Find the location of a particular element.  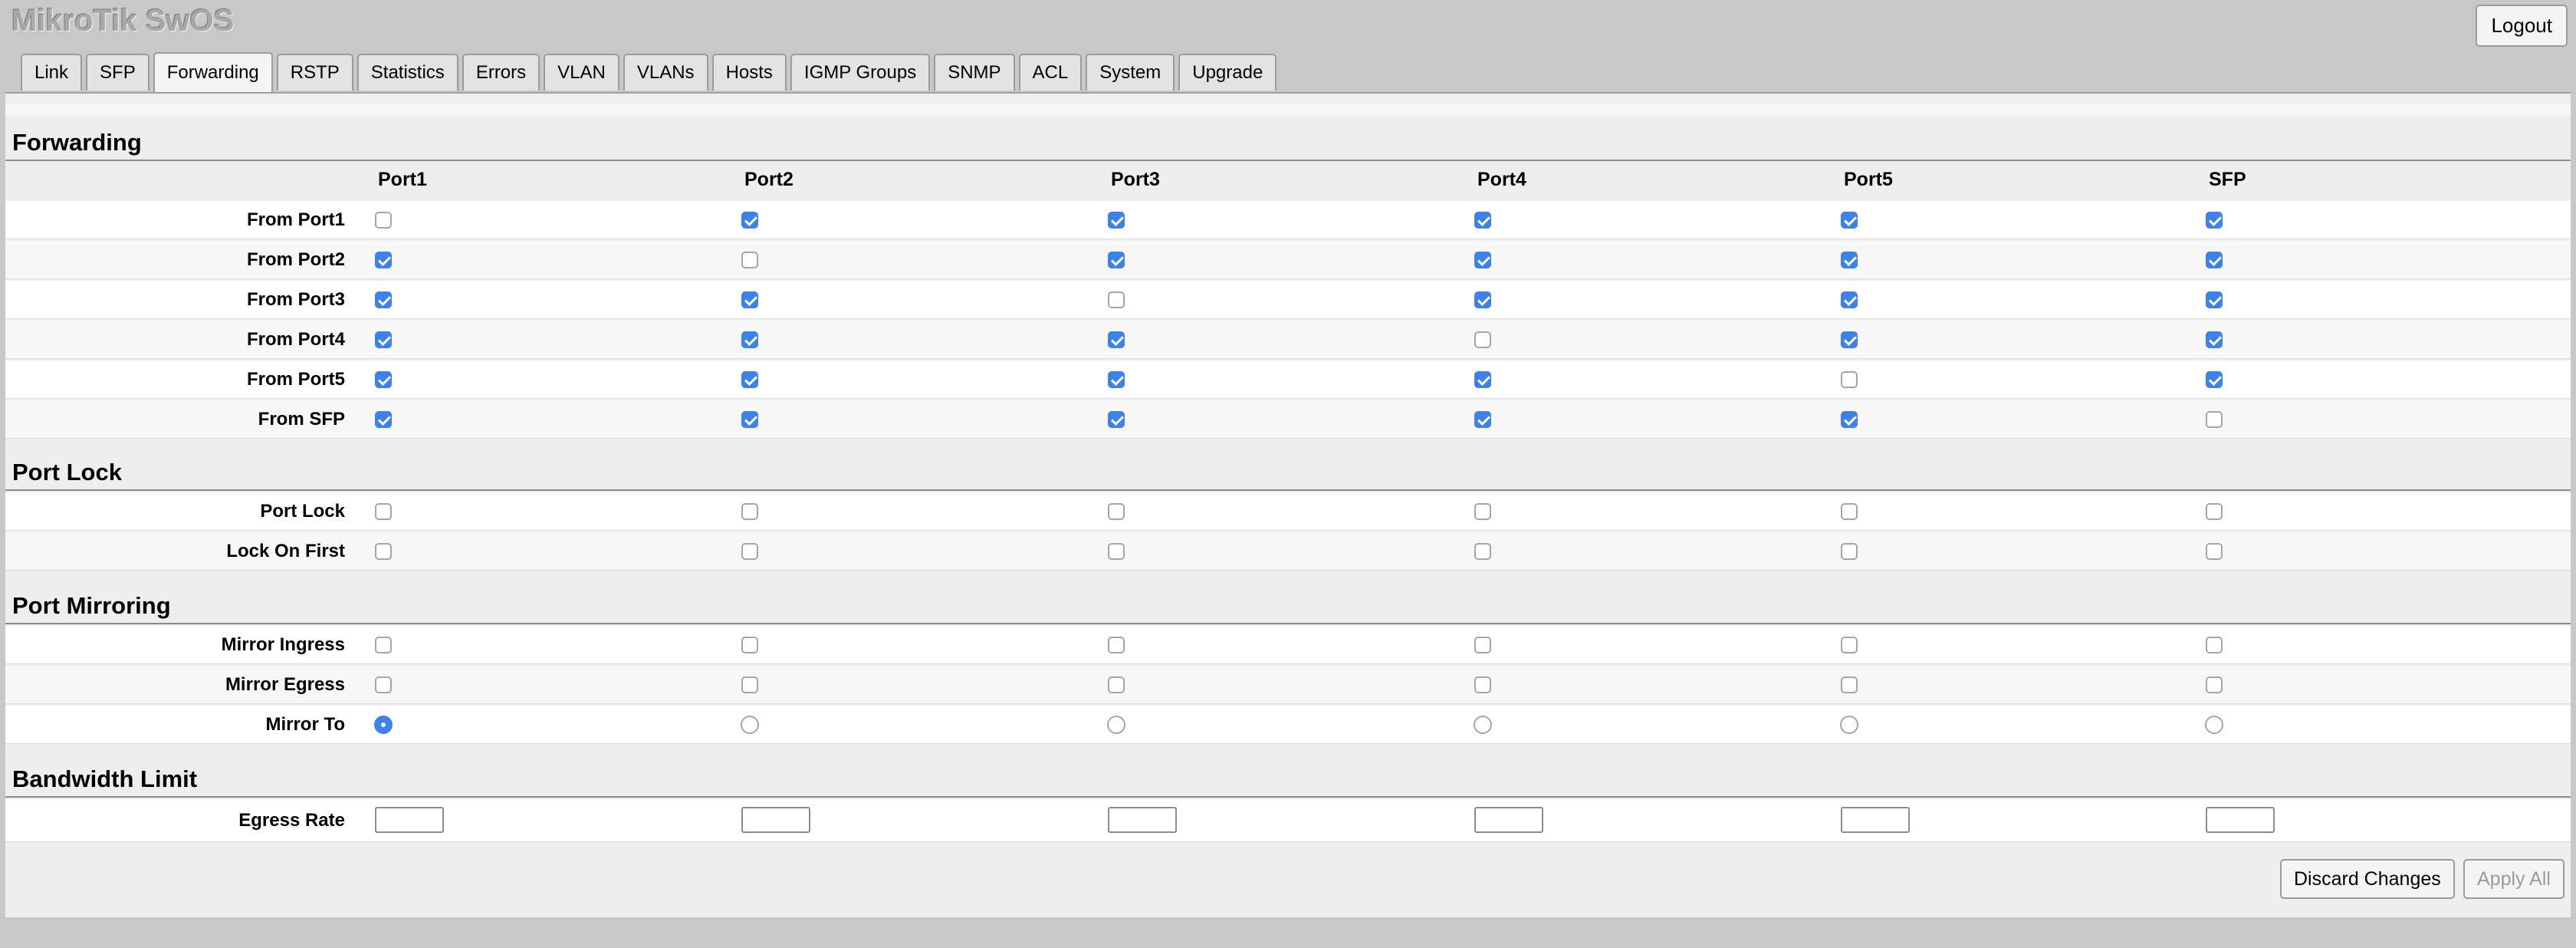

egress-rate-input-port3 is located at coordinates (1142, 820).